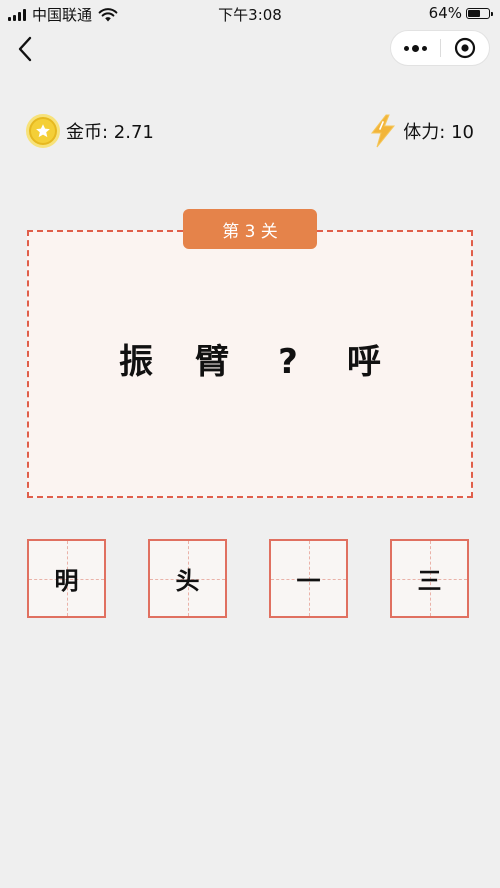 The height and width of the screenshot is (888, 500). I want to click on status-right: 64%, so click(460, 13).